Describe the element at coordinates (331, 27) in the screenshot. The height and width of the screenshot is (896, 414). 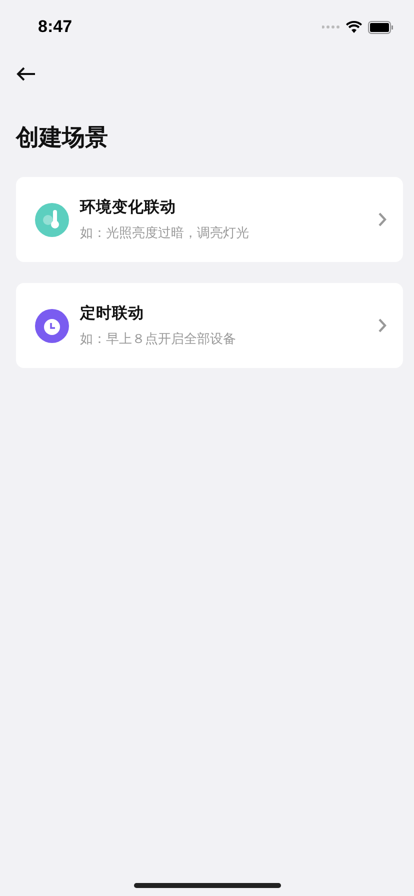
I see `signal-icon` at that location.